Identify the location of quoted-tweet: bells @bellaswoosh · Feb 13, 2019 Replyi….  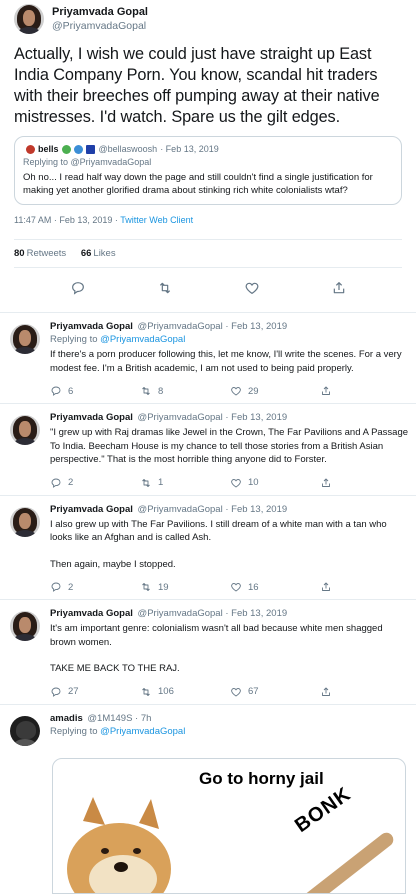
(208, 170).